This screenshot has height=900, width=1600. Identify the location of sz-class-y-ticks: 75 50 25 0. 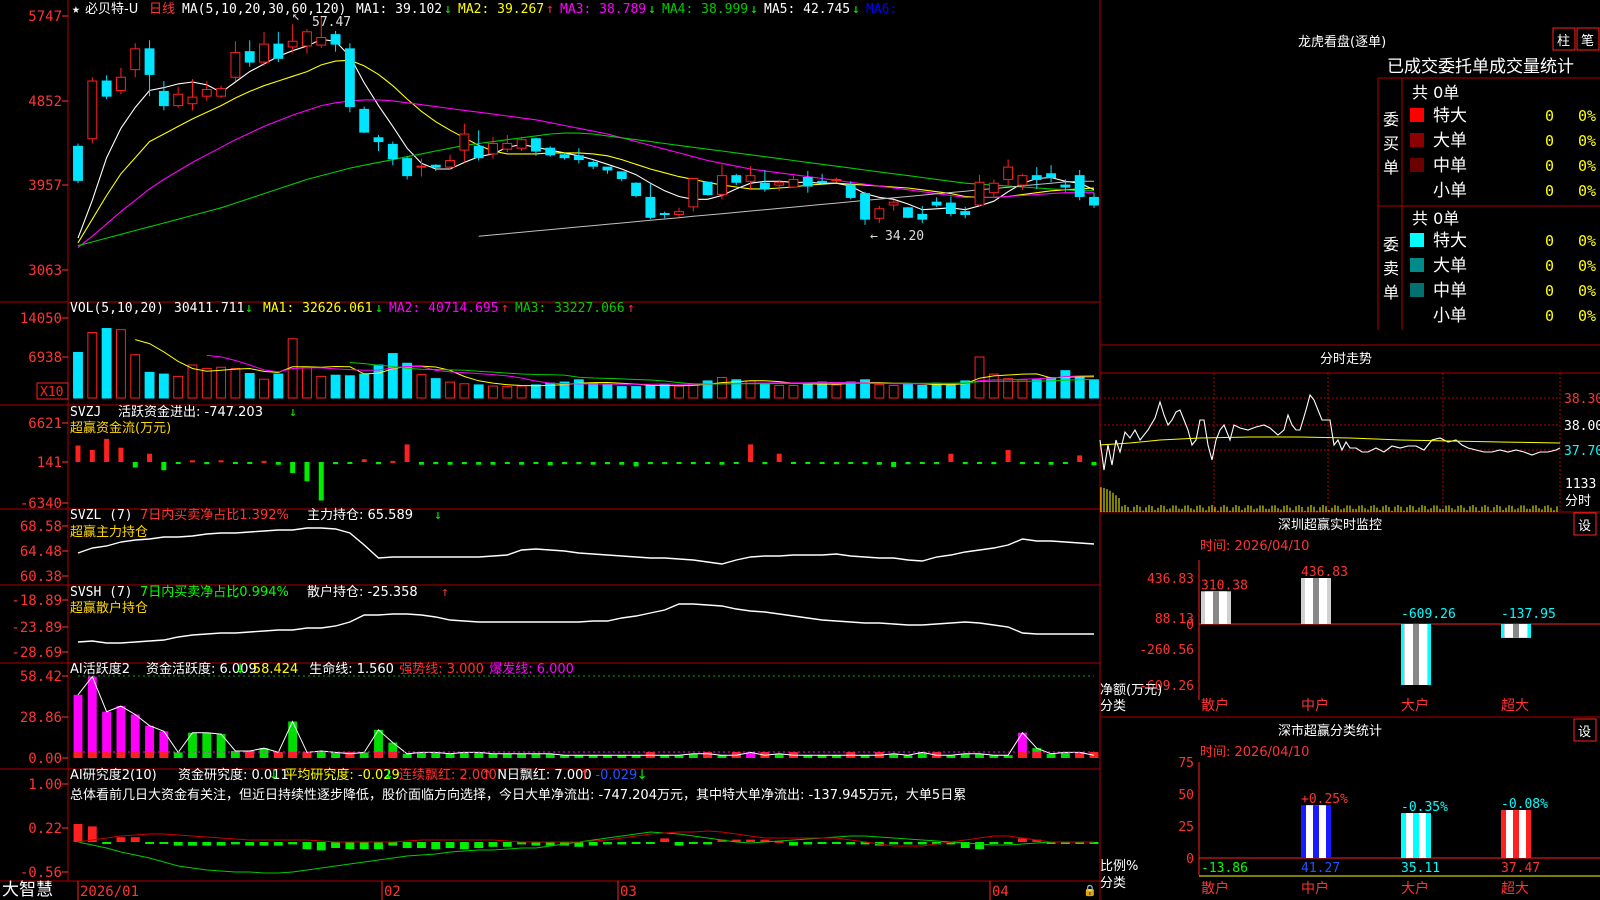
(1186, 811).